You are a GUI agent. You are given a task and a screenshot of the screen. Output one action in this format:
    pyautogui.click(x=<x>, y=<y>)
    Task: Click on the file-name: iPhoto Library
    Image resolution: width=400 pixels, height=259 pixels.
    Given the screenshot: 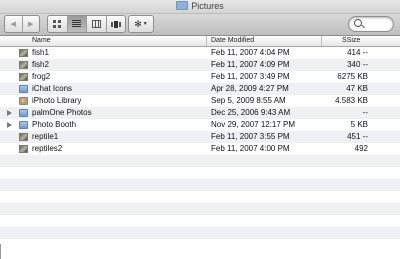 What is the action you would take?
    pyautogui.click(x=57, y=100)
    